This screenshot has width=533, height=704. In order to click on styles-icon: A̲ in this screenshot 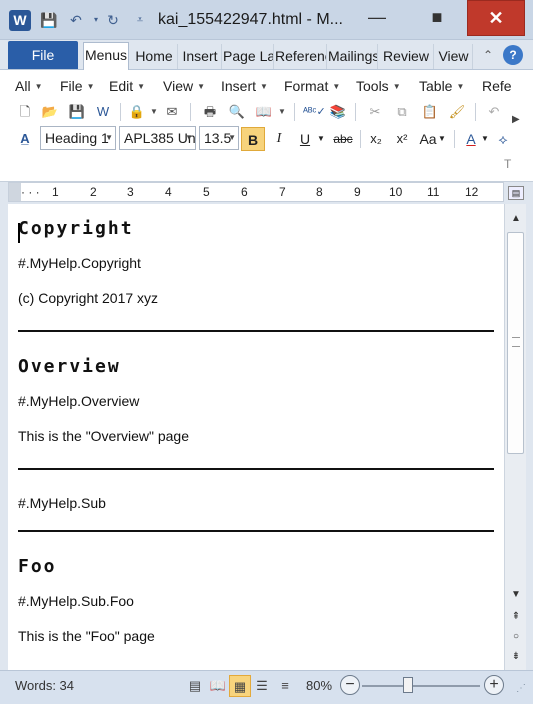, I will do `click(25, 139)`.